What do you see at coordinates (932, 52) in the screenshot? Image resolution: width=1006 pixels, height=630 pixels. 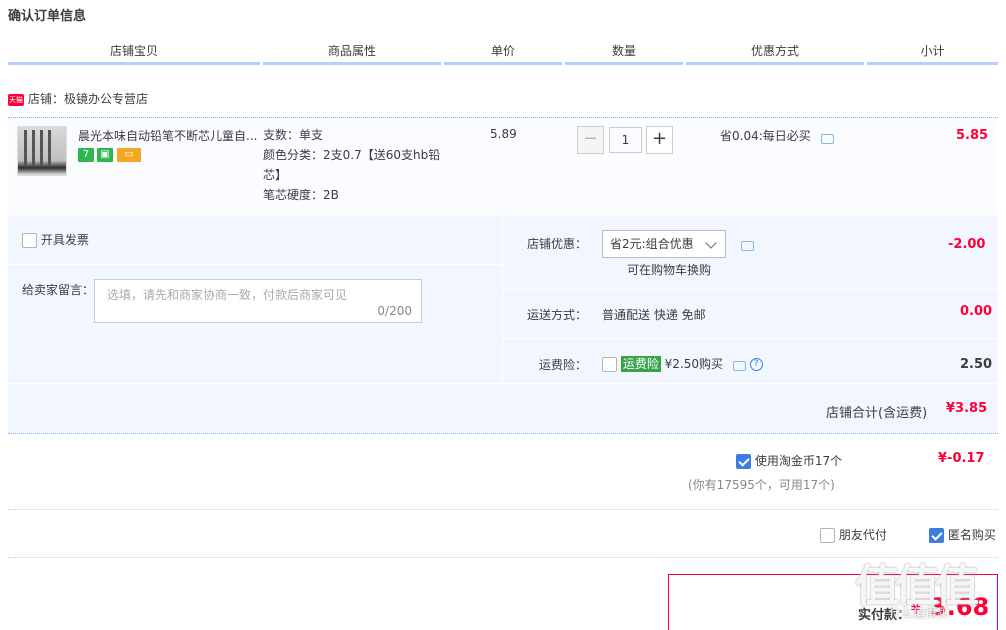 I see `col-subtotal: 小计` at bounding box center [932, 52].